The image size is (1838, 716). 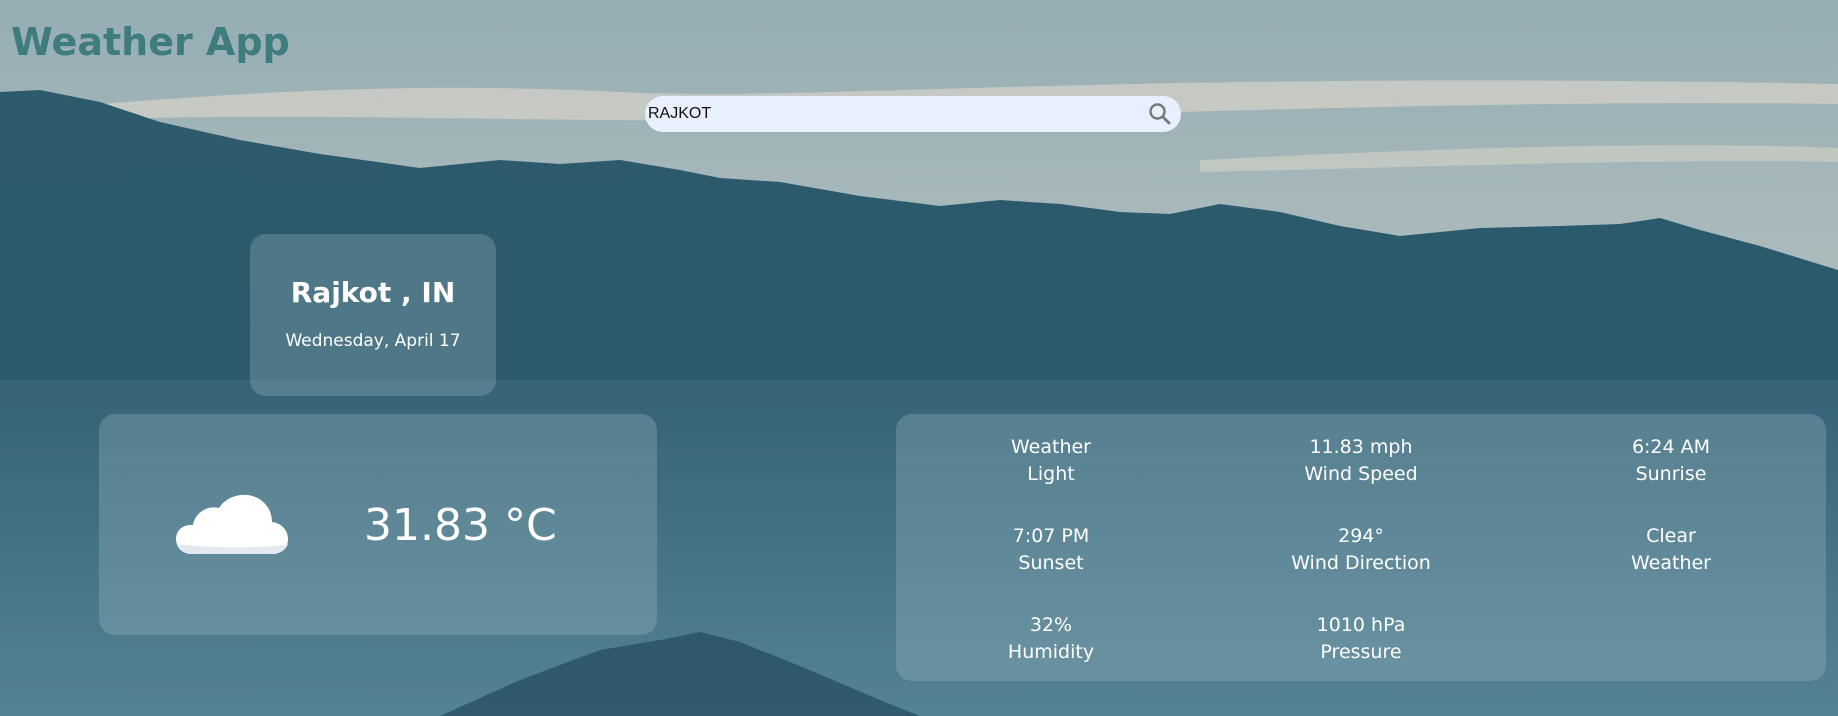 I want to click on detail-wind-speed: 11.83 mph Wind Speed, so click(x=1361, y=461).